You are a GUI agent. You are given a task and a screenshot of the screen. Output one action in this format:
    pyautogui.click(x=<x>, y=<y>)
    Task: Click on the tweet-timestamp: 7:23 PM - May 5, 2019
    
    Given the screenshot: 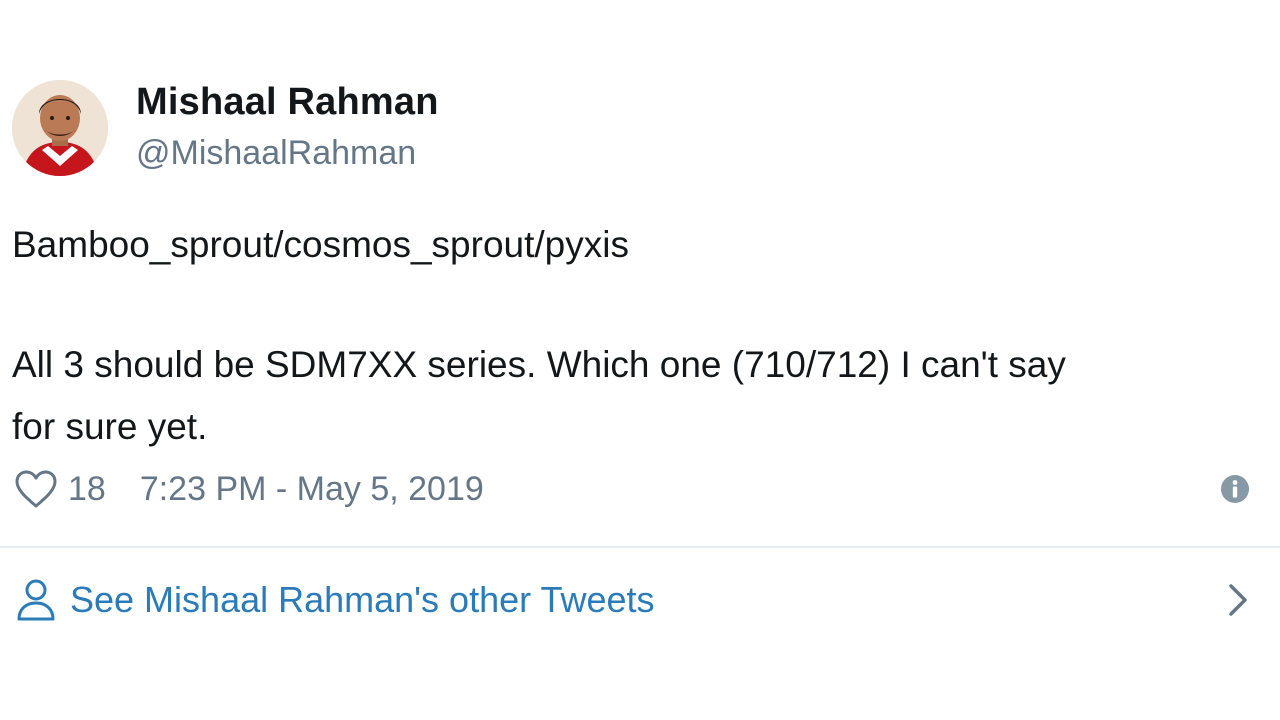 What is the action you would take?
    pyautogui.click(x=312, y=489)
    